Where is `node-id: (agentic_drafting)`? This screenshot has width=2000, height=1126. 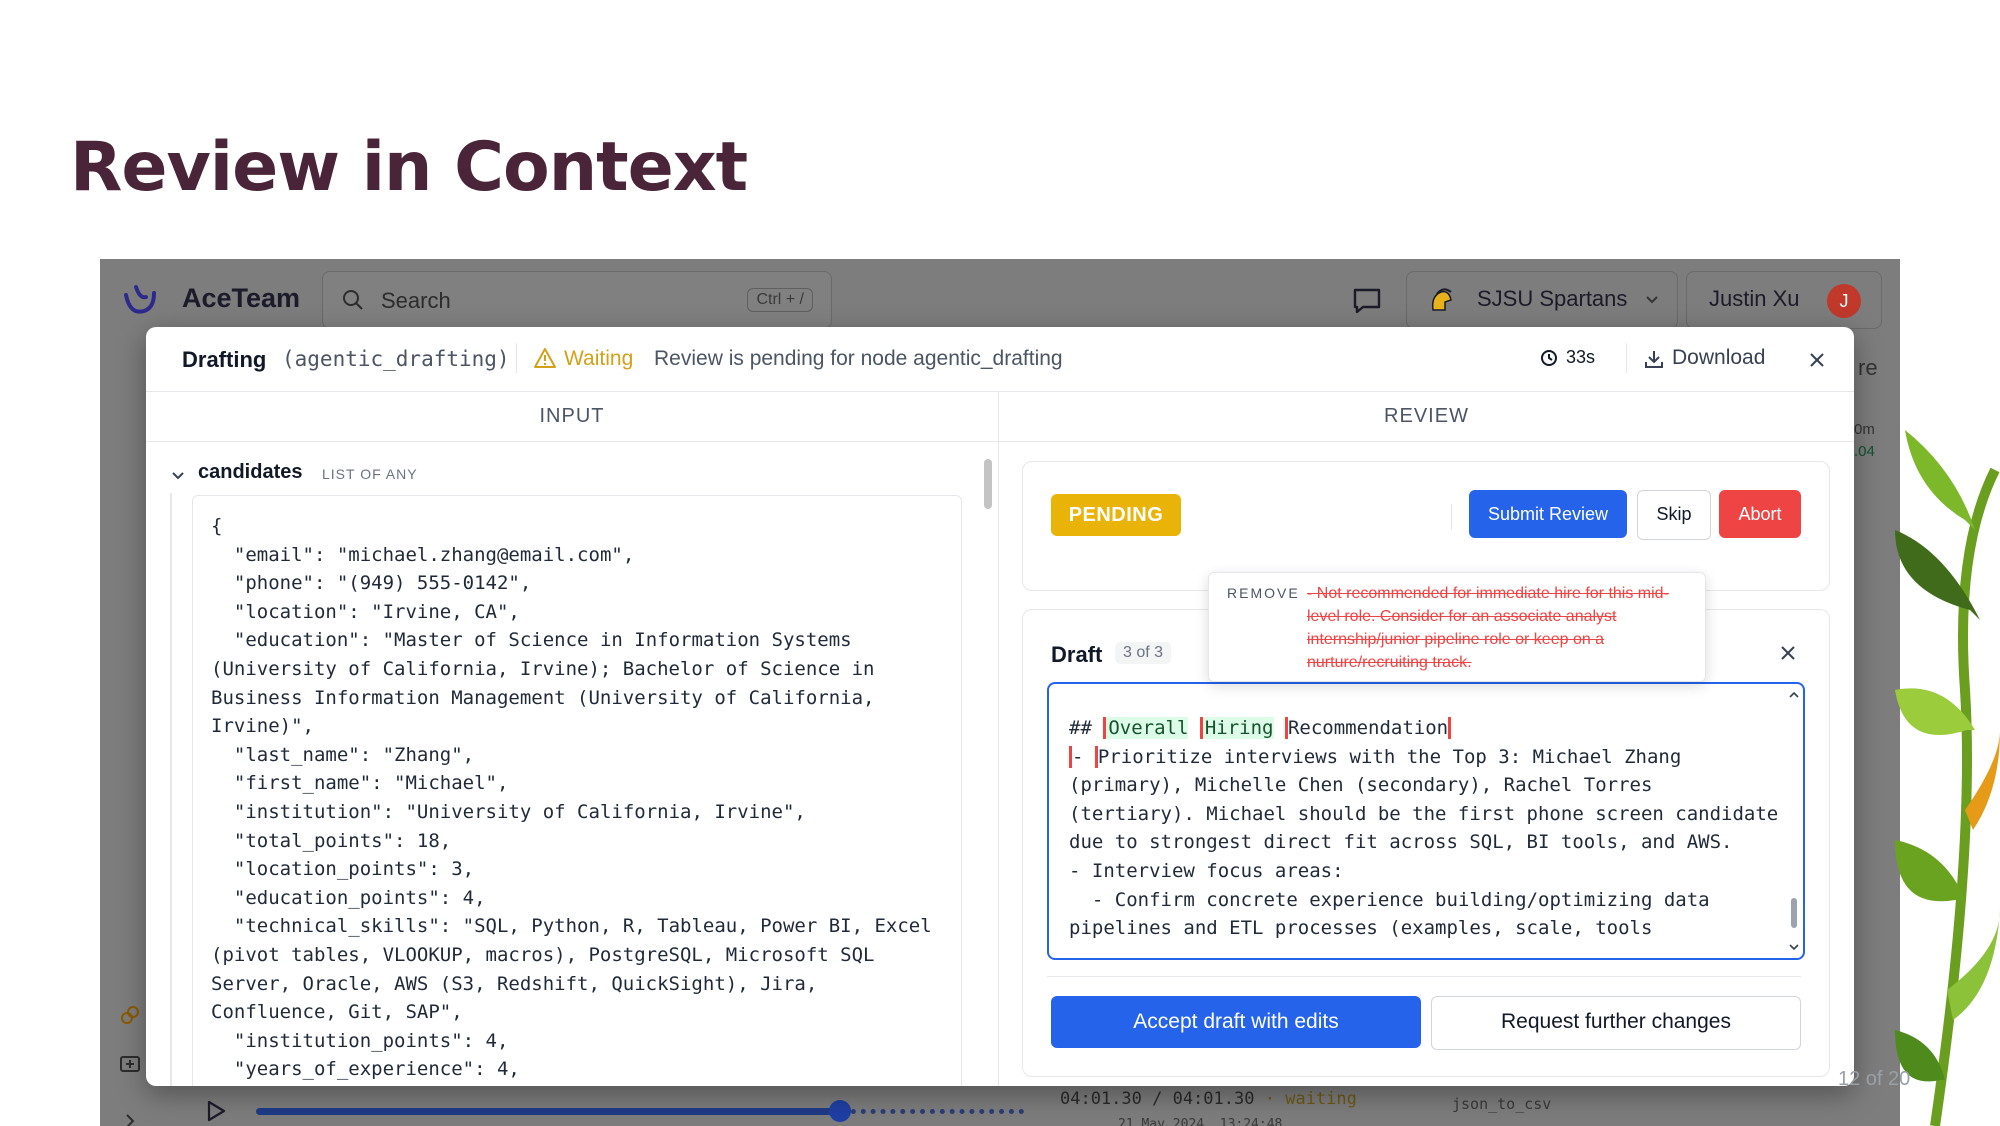
node-id: (agentic_drafting) is located at coordinates (396, 359).